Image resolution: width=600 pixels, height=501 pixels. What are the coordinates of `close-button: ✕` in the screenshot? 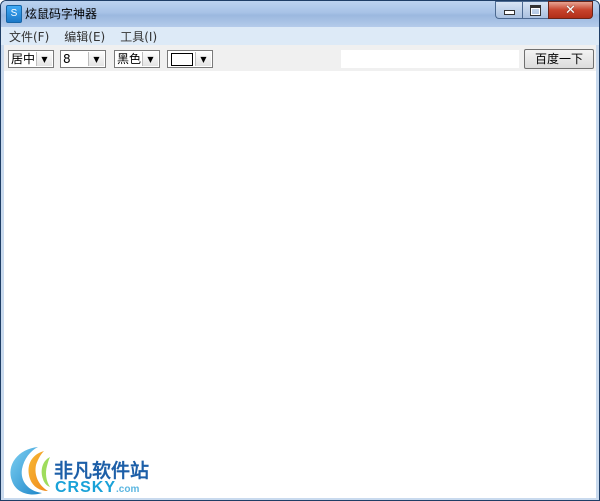 It's located at (570, 10).